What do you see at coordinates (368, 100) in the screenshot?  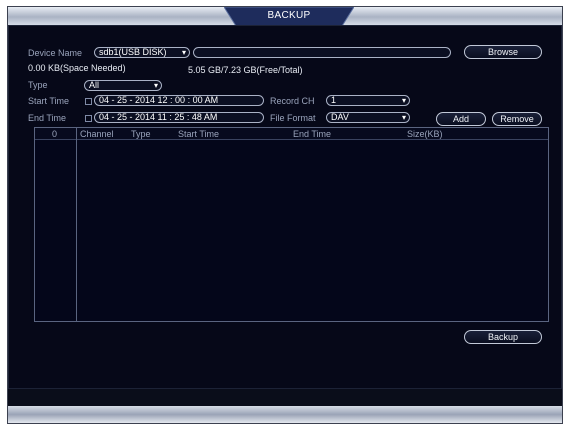 I see `record-ch-select: 1 ▾` at bounding box center [368, 100].